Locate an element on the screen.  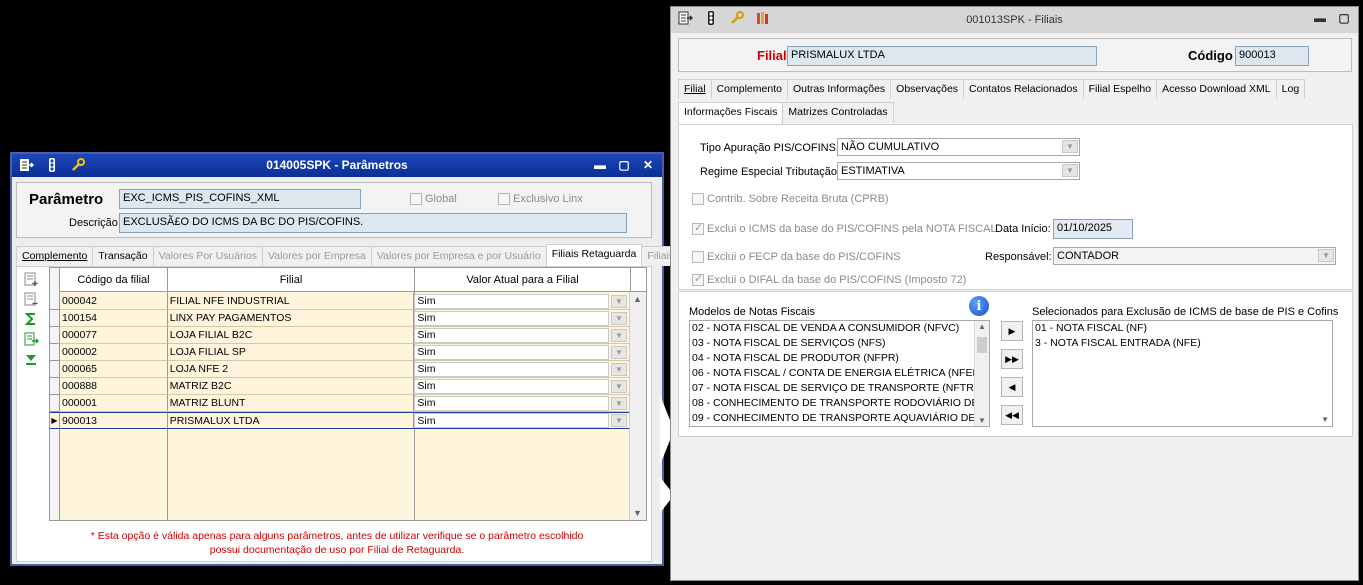
parametro-field: EXC_ICMS_PIS_COFINS_XML is located at coordinates (240, 199).